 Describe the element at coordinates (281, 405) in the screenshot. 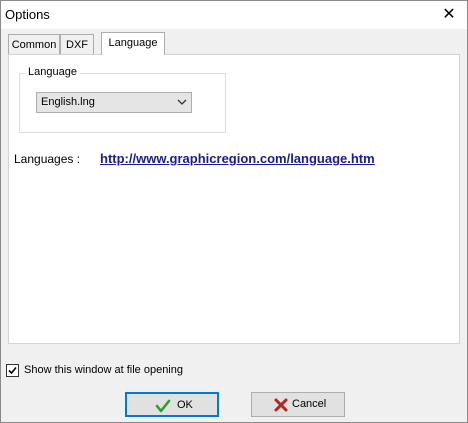

I see `x-icon` at that location.